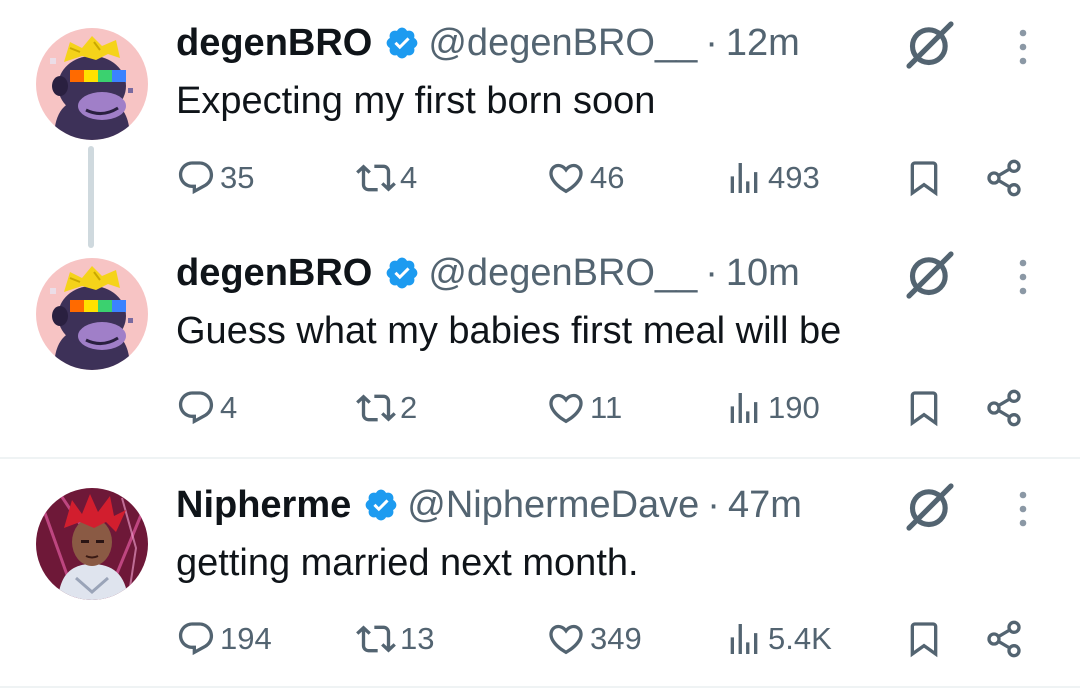 The width and height of the screenshot is (1080, 695). I want to click on timestamp: 12m, so click(763, 43).